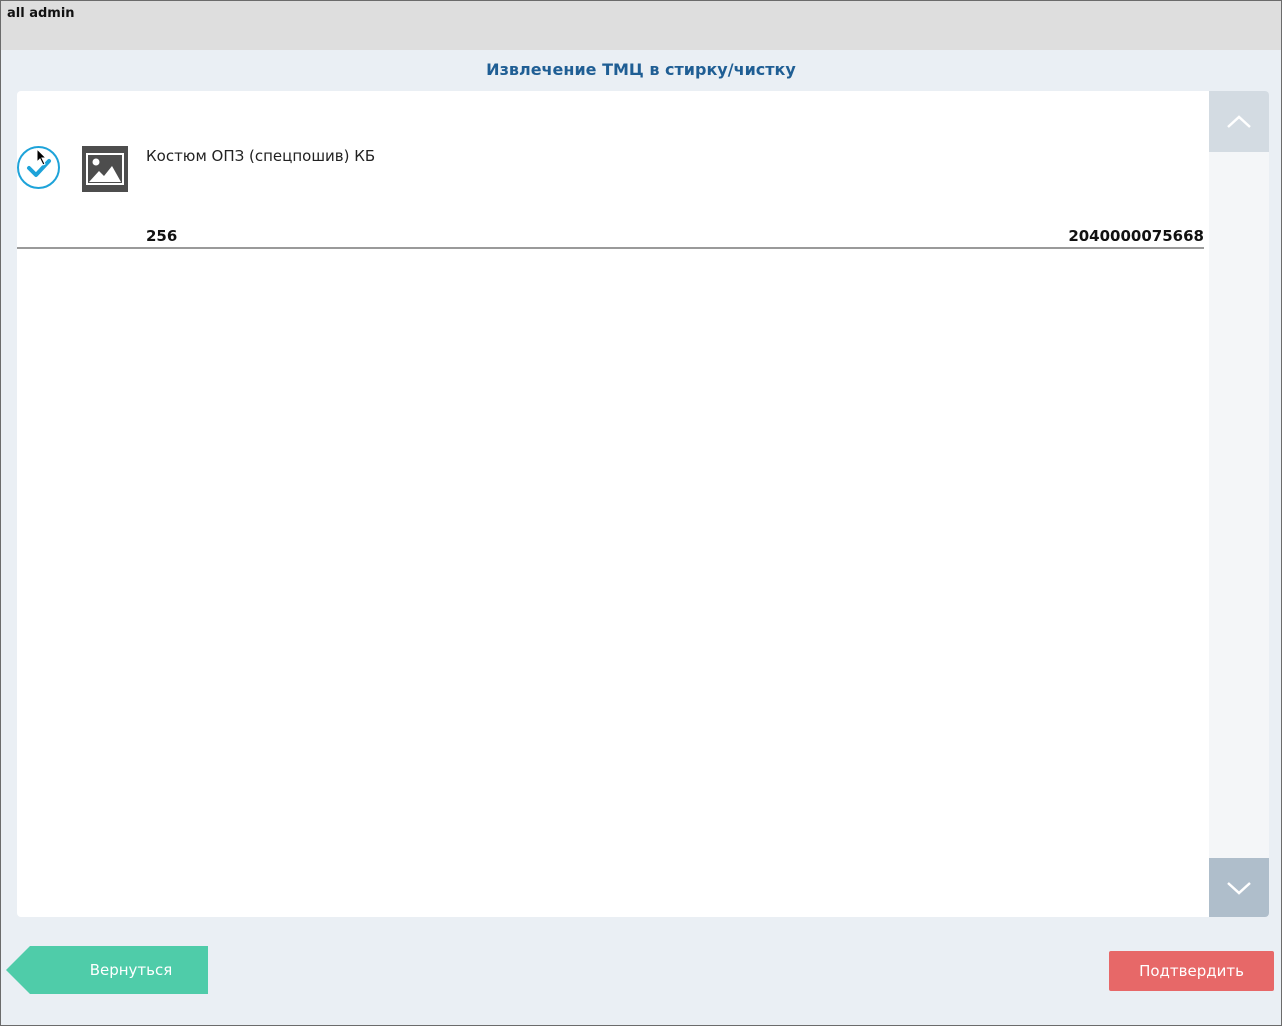 The image size is (1282, 1026). Describe the element at coordinates (641, 69) in the screenshot. I see `page-title: Извлечение ТМЦ в стирку/чистку` at that location.